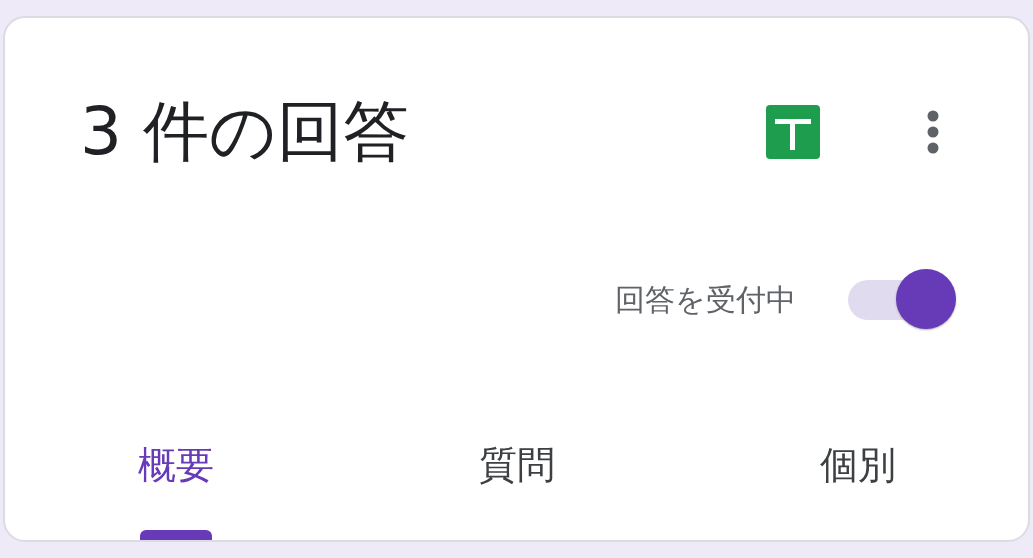 The height and width of the screenshot is (558, 1033). I want to click on tab: 質問, so click(516, 482).